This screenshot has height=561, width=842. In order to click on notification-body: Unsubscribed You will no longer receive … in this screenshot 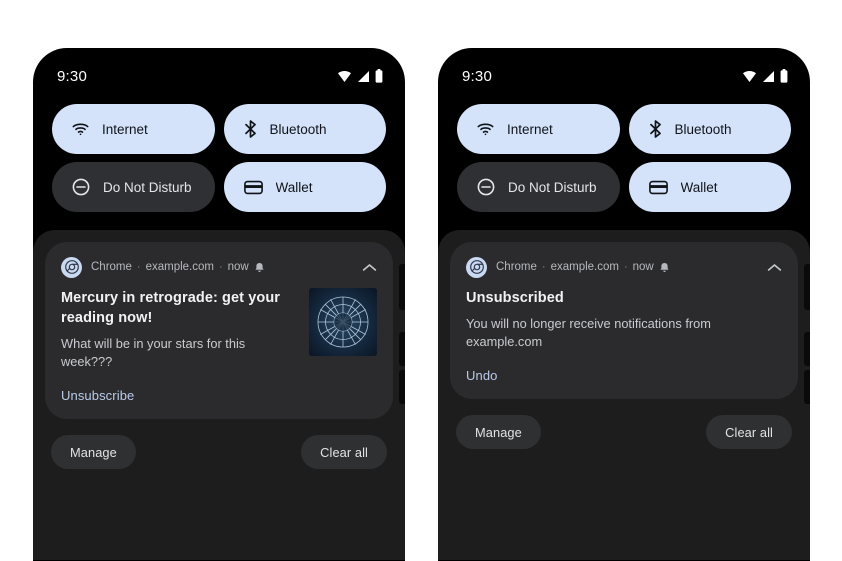, I will do `click(624, 319)`.